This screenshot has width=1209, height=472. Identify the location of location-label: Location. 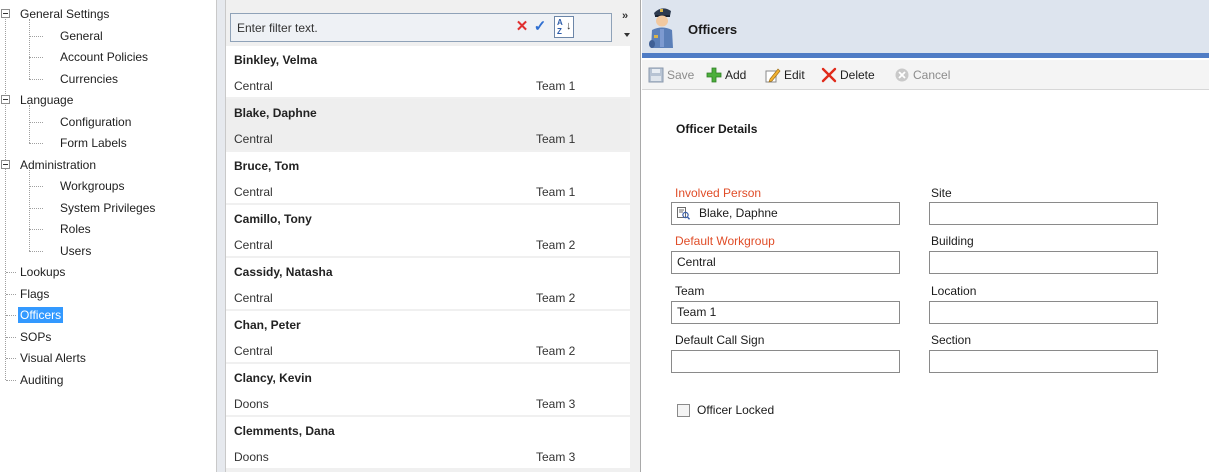
(954, 291).